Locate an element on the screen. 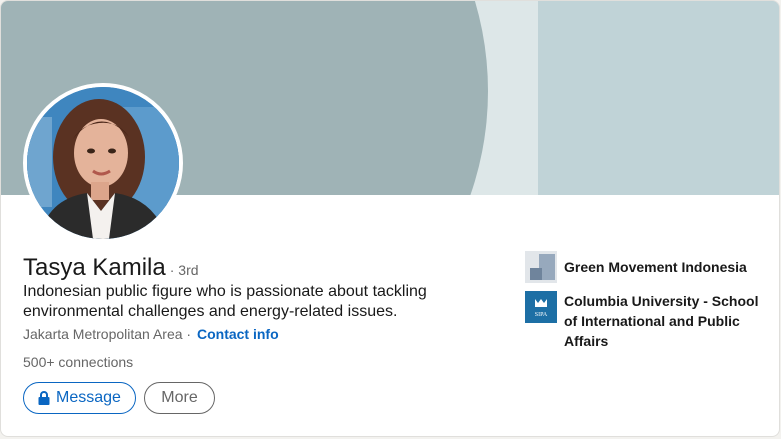  green-movement-logo is located at coordinates (541, 267).